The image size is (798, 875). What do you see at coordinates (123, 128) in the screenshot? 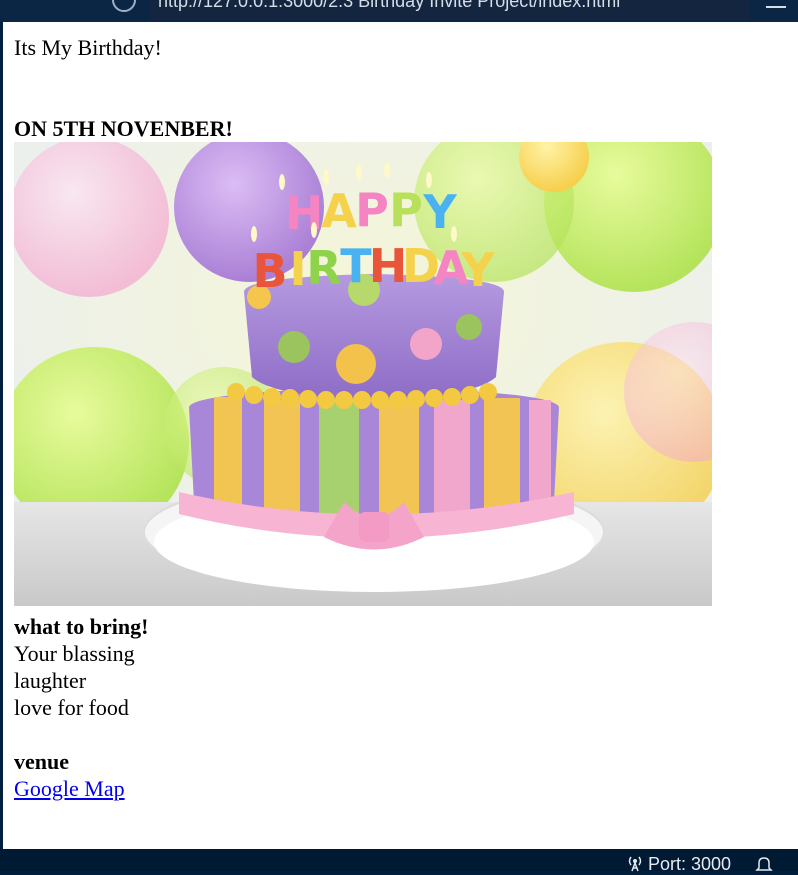
I see `date-heading: ON 5TH NOVENBER!` at bounding box center [123, 128].